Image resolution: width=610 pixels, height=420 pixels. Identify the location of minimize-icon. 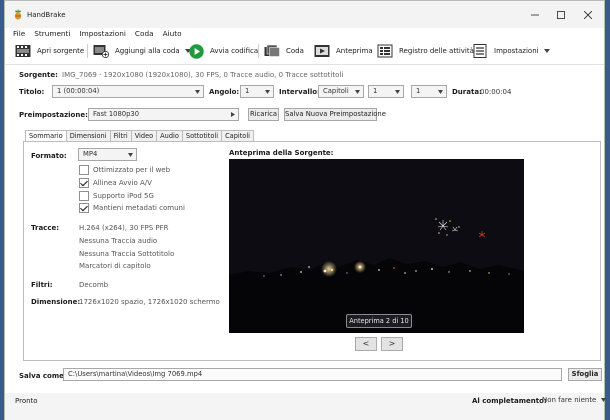
(535, 15).